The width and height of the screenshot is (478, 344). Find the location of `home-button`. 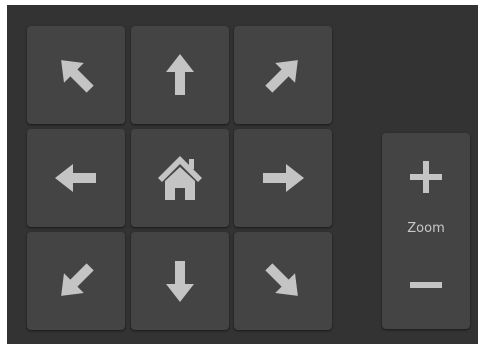

home-button is located at coordinates (180, 178).